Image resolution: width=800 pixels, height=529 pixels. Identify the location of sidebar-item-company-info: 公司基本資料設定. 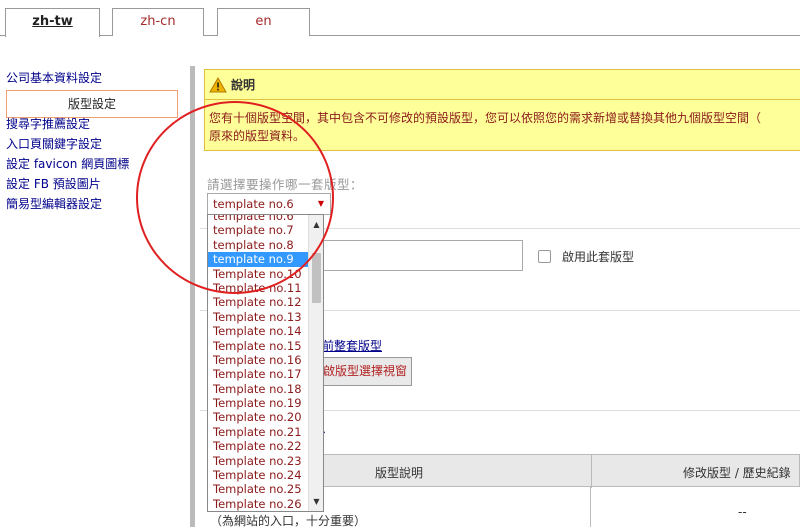
(92, 80).